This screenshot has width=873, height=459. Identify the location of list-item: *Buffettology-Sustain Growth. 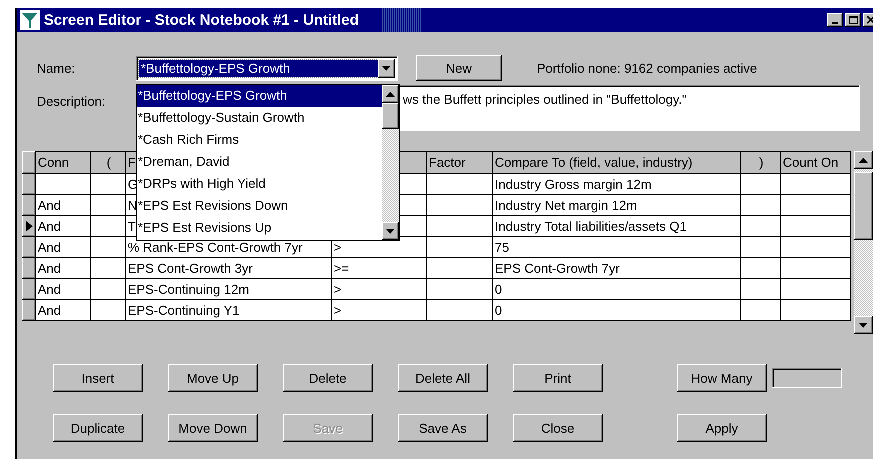
(259, 118).